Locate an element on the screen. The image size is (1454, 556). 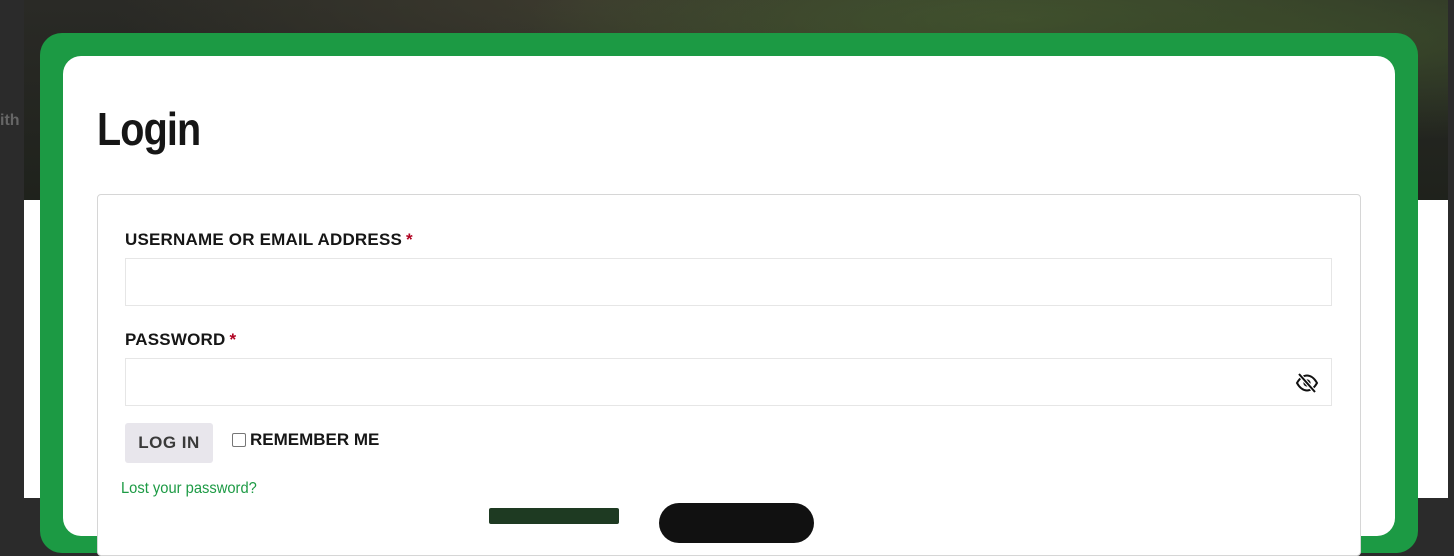
remember-me-label: REMEMBER ME is located at coordinates (314, 440).